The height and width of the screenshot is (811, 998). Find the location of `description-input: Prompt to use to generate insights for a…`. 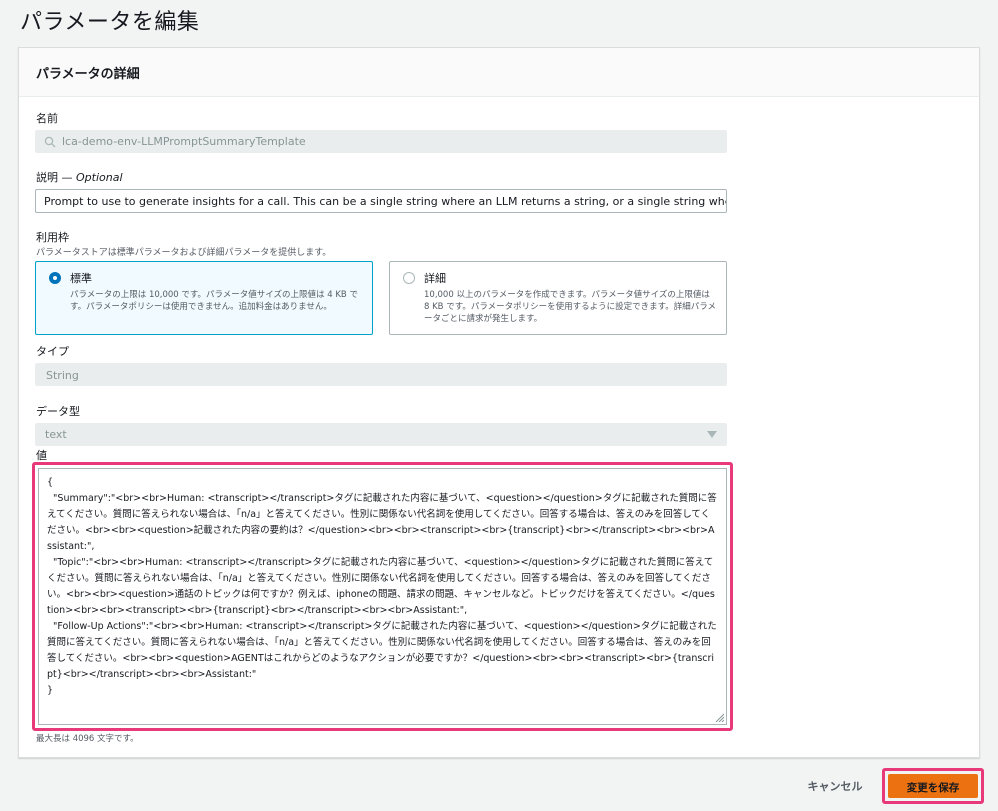

description-input: Prompt to use to generate insights for a… is located at coordinates (381, 201).